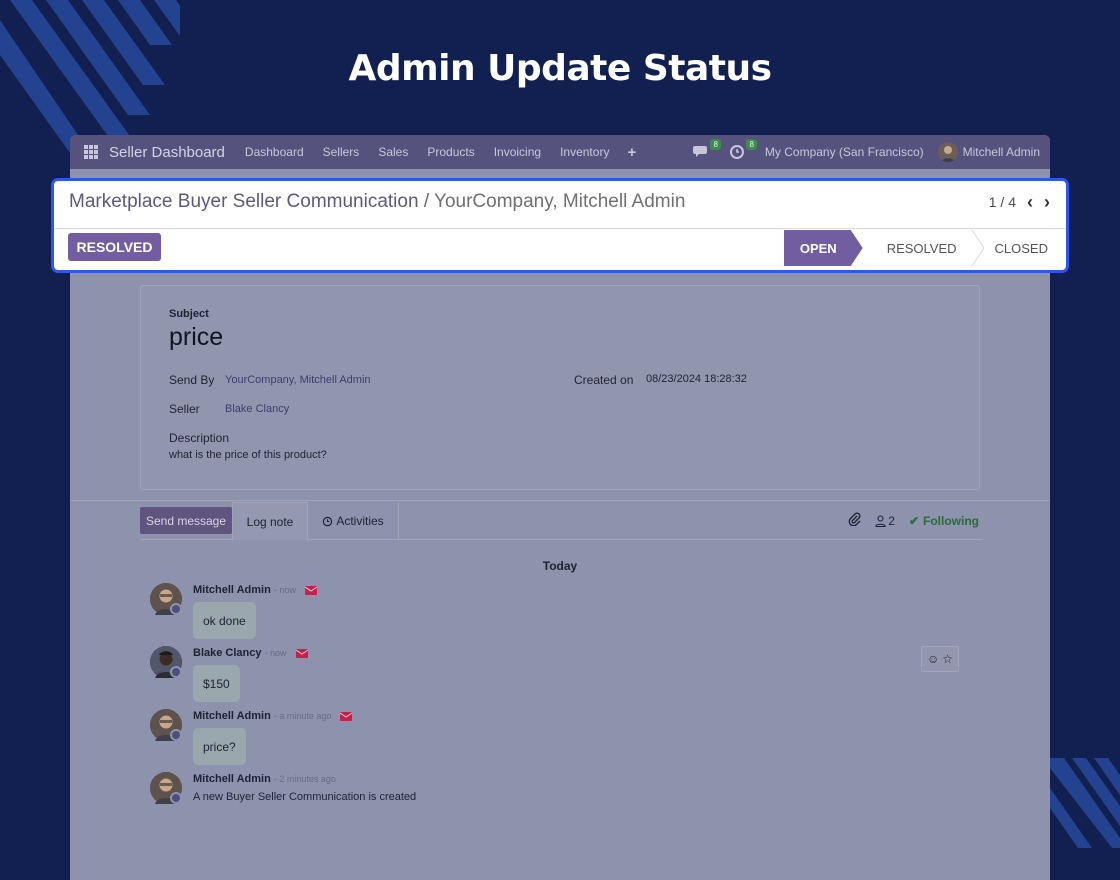 This screenshot has height=880, width=1120. I want to click on stage-closed: CLOSED, so click(1023, 248).